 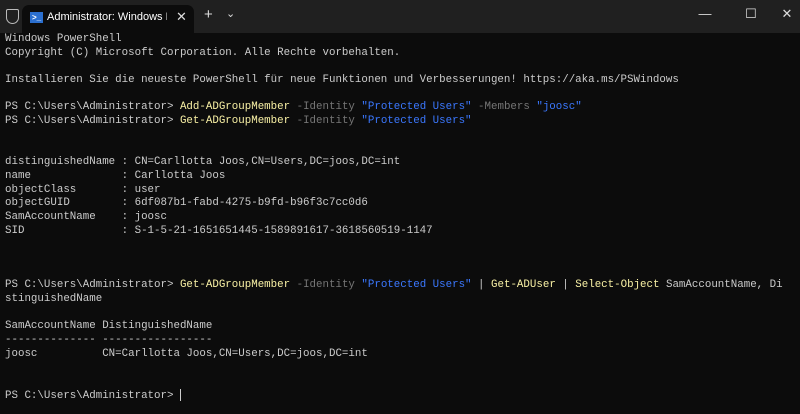 I want to click on arguments: SamAccountName, Di, so click(x=721, y=285).